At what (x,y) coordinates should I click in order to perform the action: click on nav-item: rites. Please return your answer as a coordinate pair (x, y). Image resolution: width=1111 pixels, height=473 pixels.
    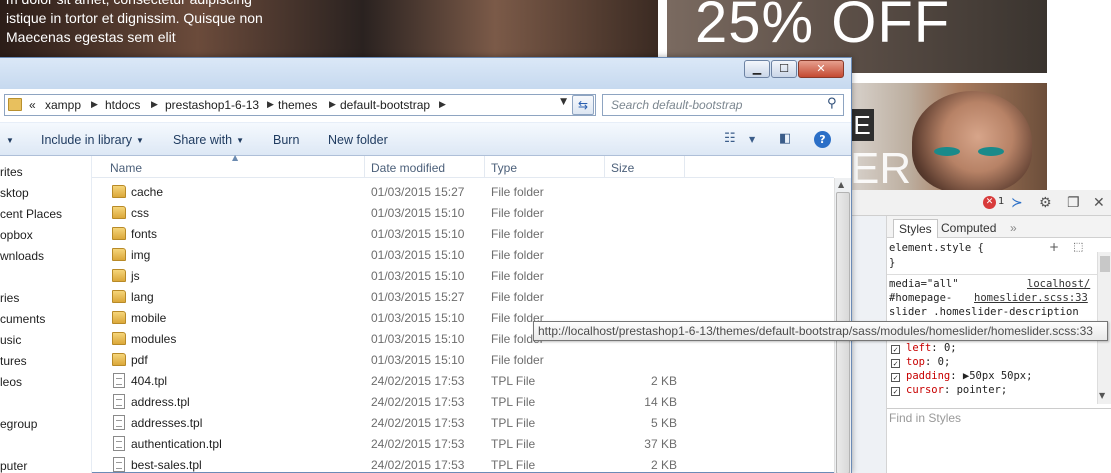
    Looking at the image, I should click on (45, 172).